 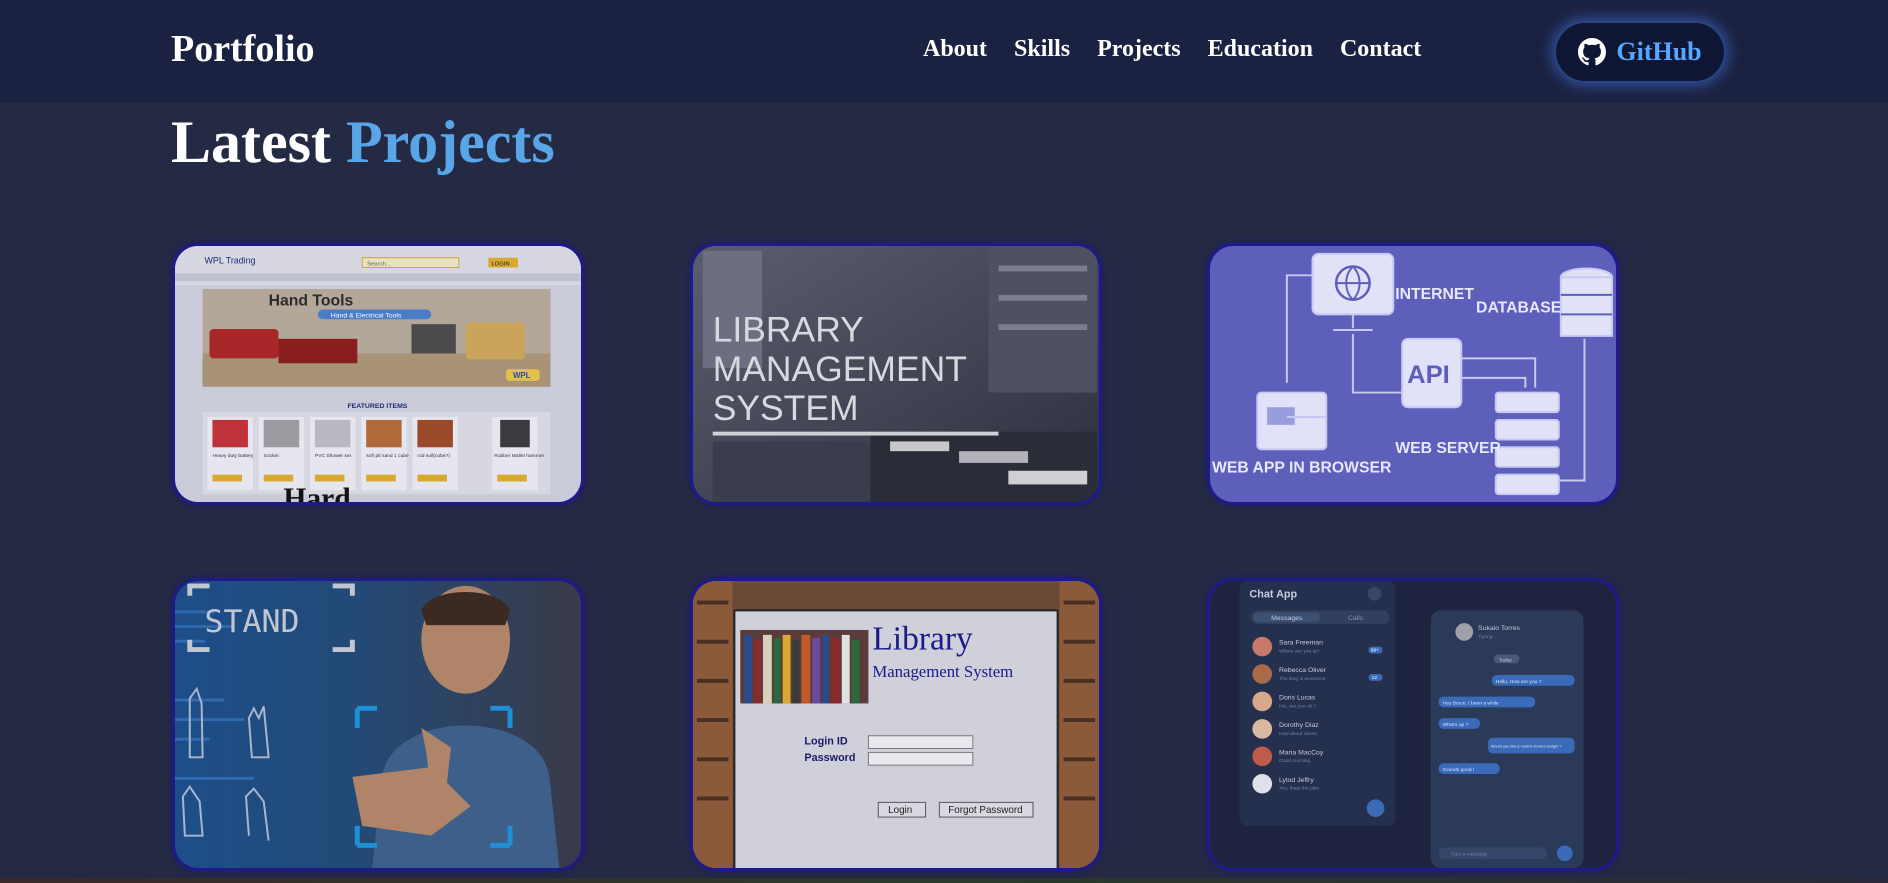 I want to click on nav-link-skills: Skills, so click(x=1042, y=49).